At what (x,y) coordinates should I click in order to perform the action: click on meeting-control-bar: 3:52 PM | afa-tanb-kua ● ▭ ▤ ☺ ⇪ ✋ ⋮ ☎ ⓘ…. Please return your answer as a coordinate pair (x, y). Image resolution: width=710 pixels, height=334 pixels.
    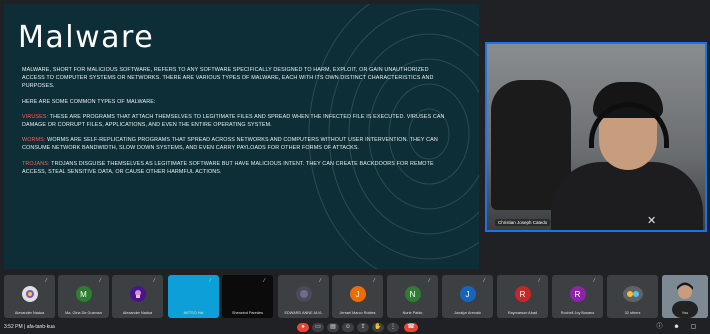
    Looking at the image, I should click on (355, 327).